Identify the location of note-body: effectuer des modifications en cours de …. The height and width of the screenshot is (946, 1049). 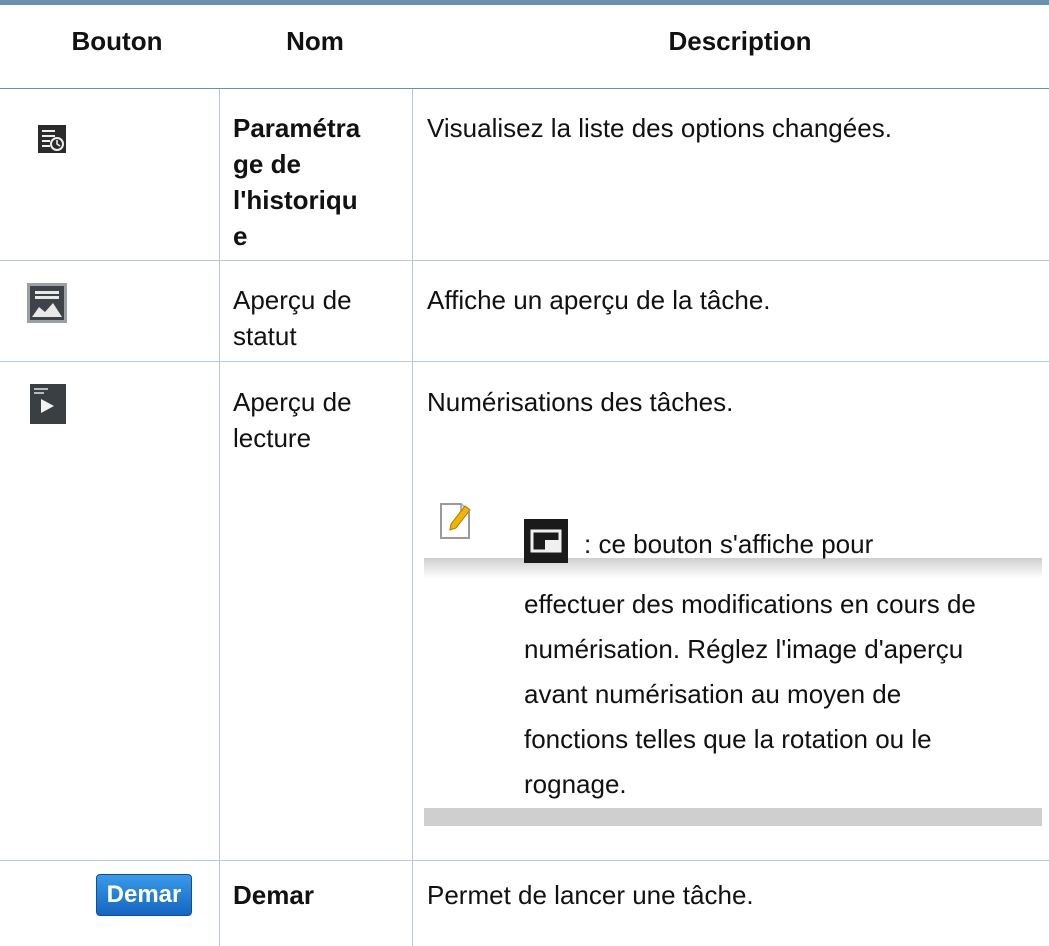
(750, 694).